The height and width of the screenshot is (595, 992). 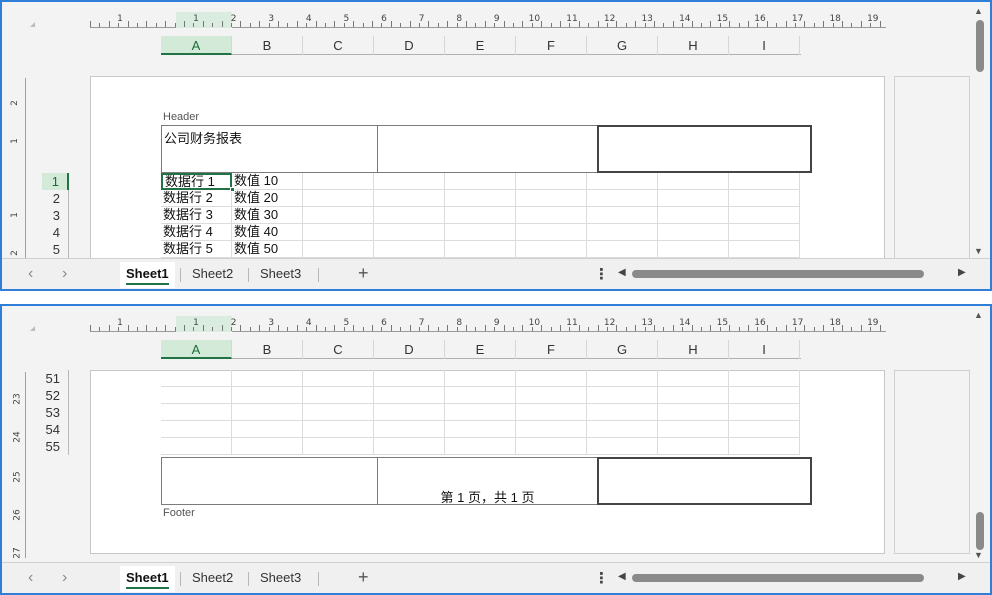 What do you see at coordinates (267, 349) in the screenshot?
I see `column-header-b: B` at bounding box center [267, 349].